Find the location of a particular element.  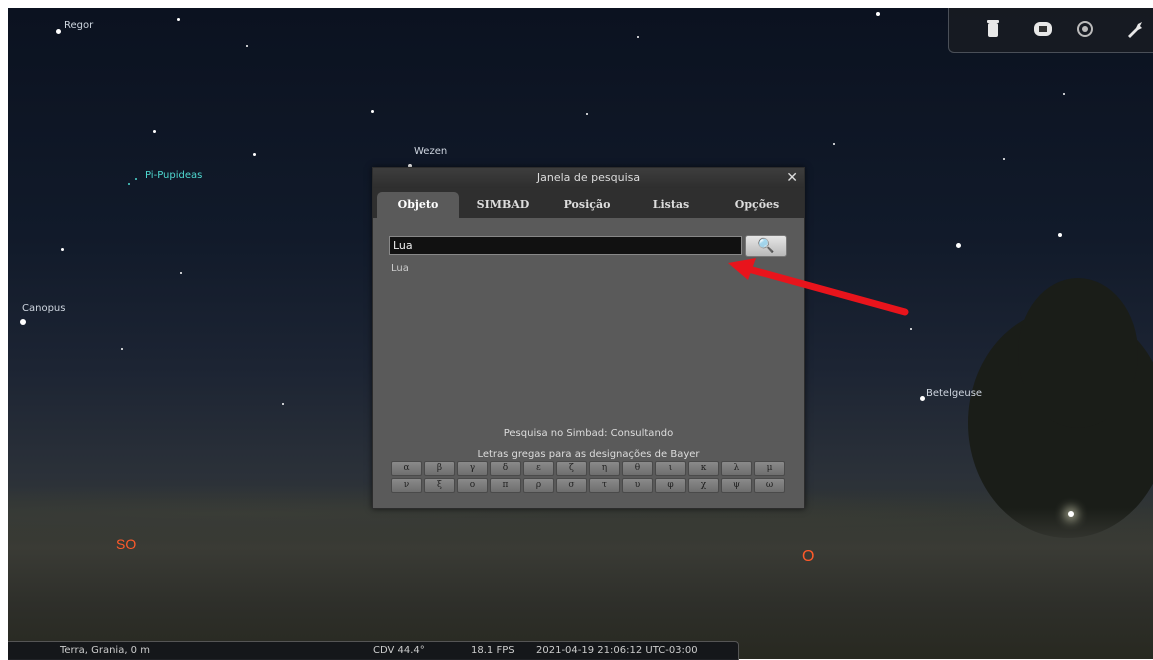

tab-opcoes: Opções is located at coordinates (757, 205).